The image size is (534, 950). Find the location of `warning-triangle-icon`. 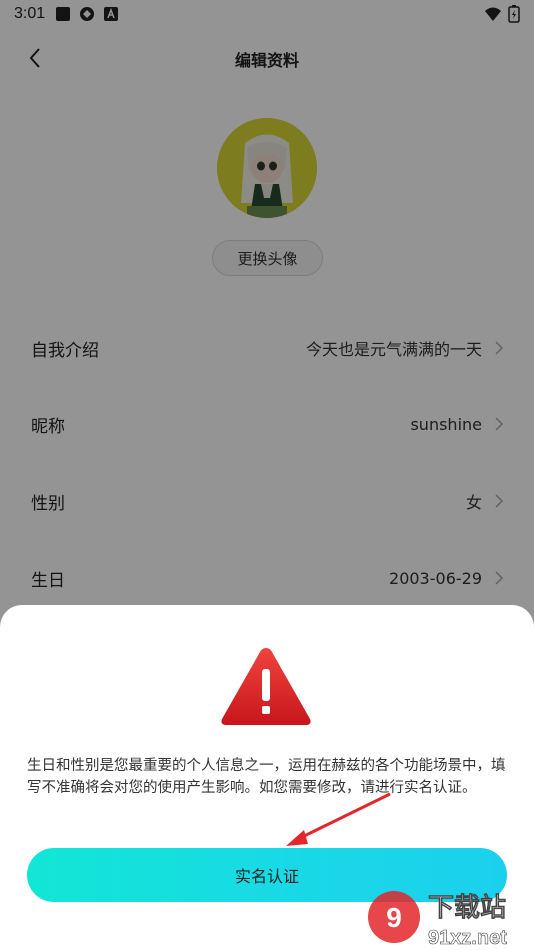

warning-triangle-icon is located at coordinates (266, 686).